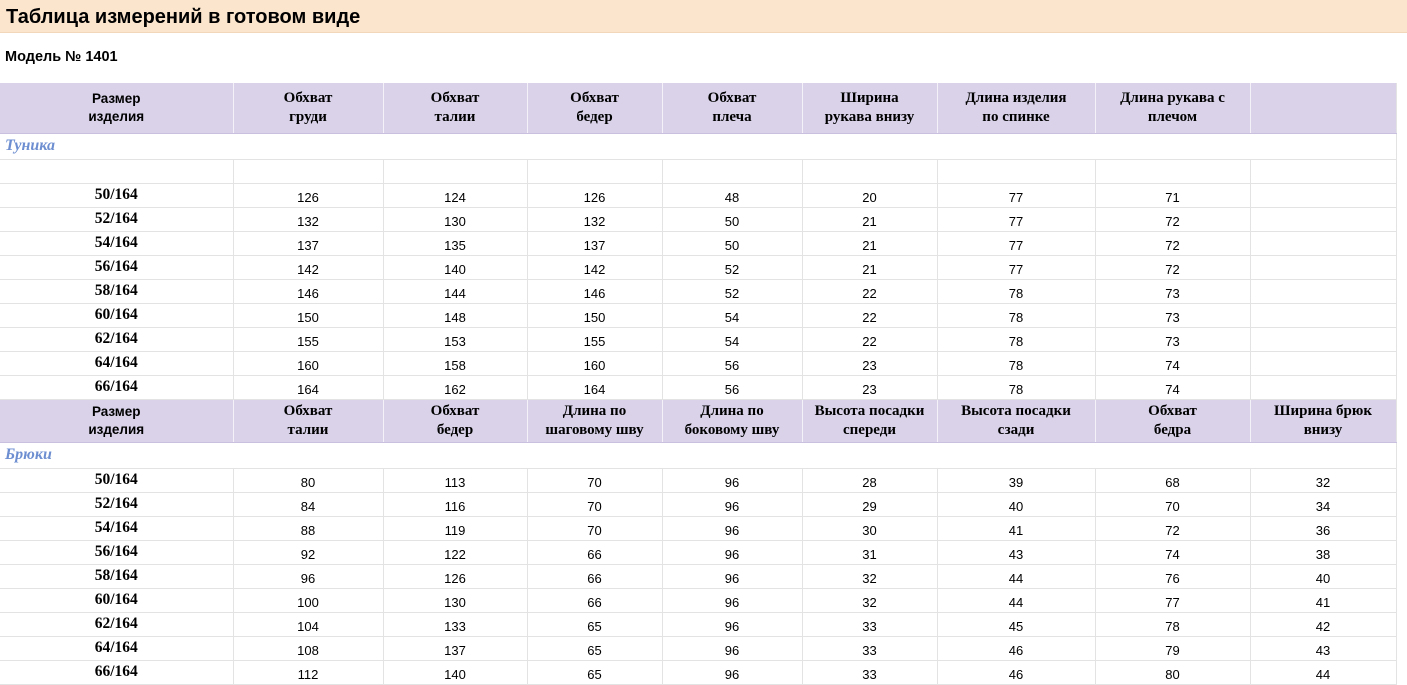 Image resolution: width=1407 pixels, height=685 pixels. I want to click on measurement-cell: 56, so click(732, 387).